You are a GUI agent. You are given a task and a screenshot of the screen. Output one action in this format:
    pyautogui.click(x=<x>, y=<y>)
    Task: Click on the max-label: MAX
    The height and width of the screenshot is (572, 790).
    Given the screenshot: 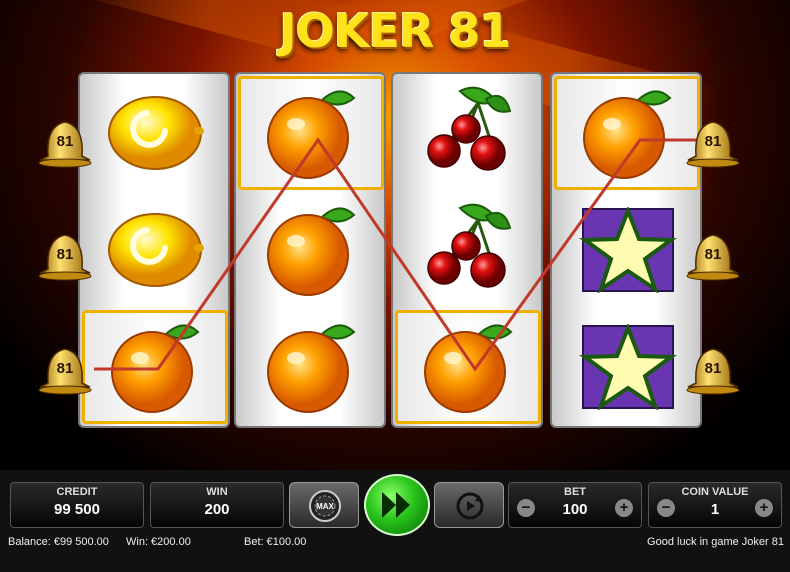 What is the action you would take?
    pyautogui.click(x=325, y=506)
    